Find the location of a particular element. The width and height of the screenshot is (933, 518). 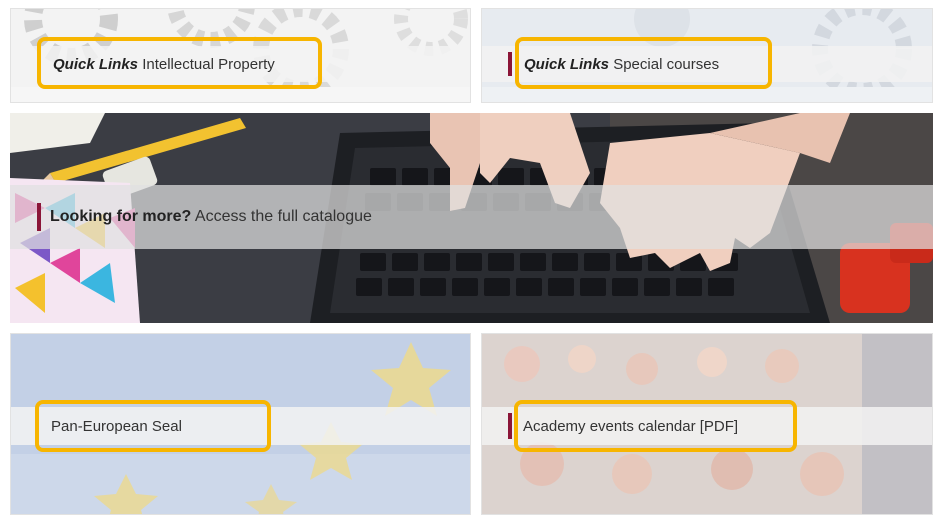

tile-label: Academy events calendar [PDF] is located at coordinates (631, 426).